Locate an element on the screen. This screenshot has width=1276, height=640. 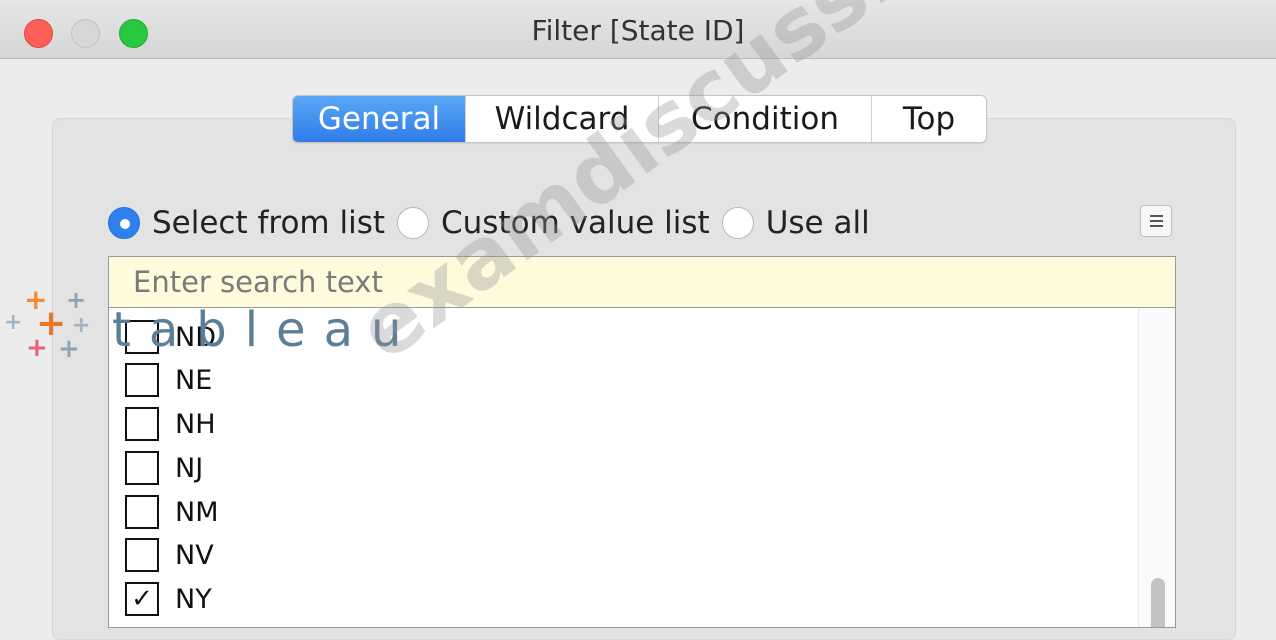
use-all-label: Use all is located at coordinates (817, 223).